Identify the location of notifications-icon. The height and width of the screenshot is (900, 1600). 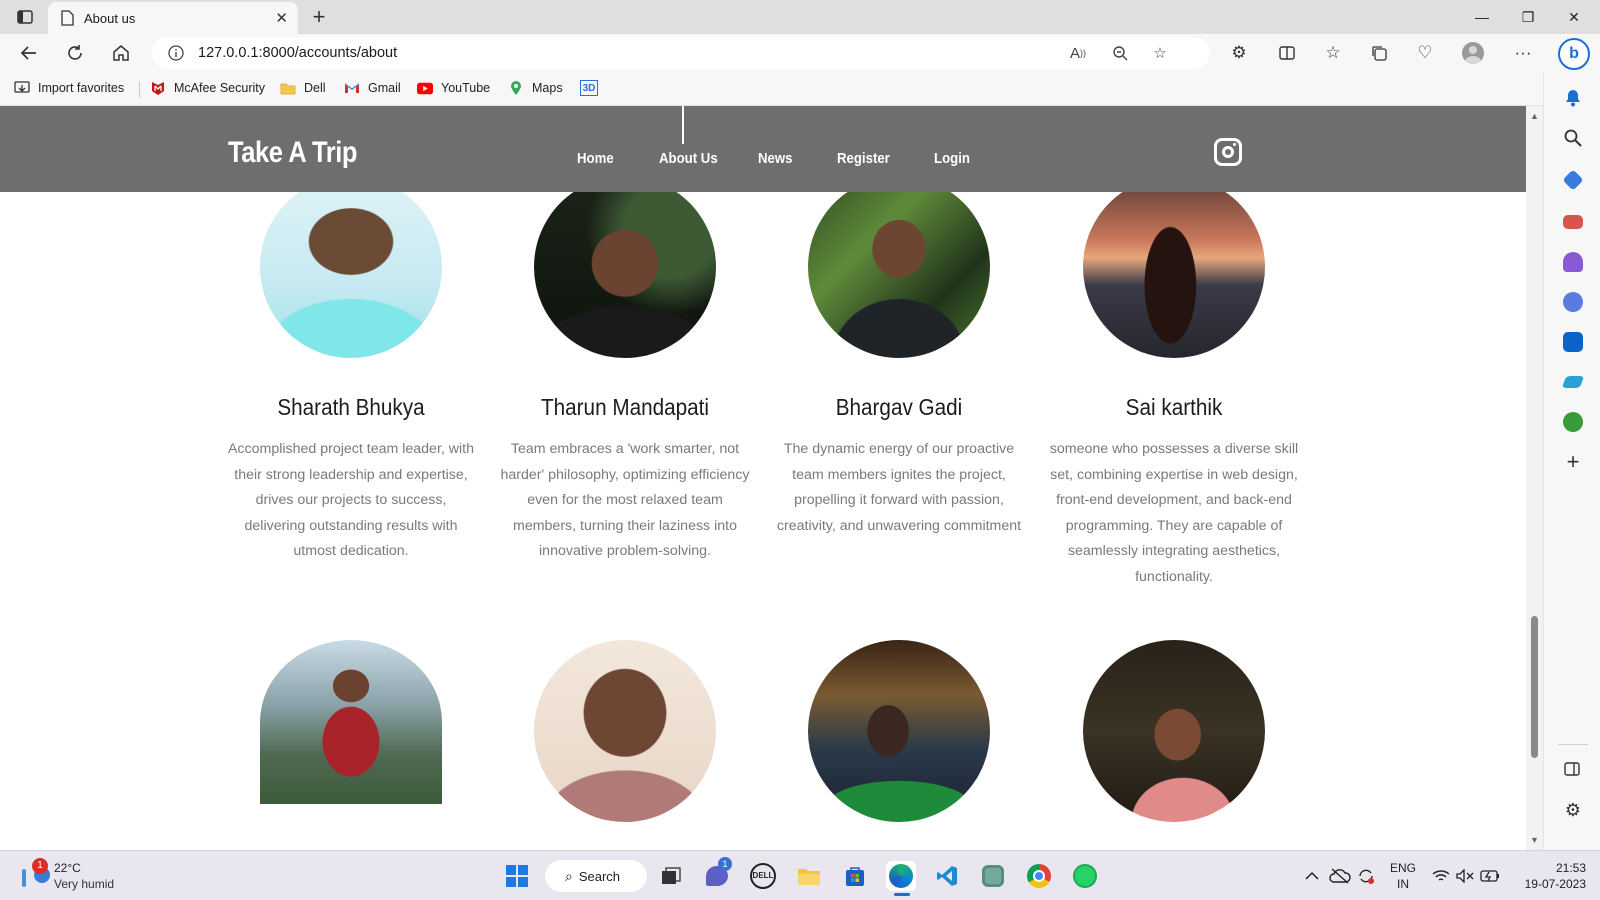
(1573, 98).